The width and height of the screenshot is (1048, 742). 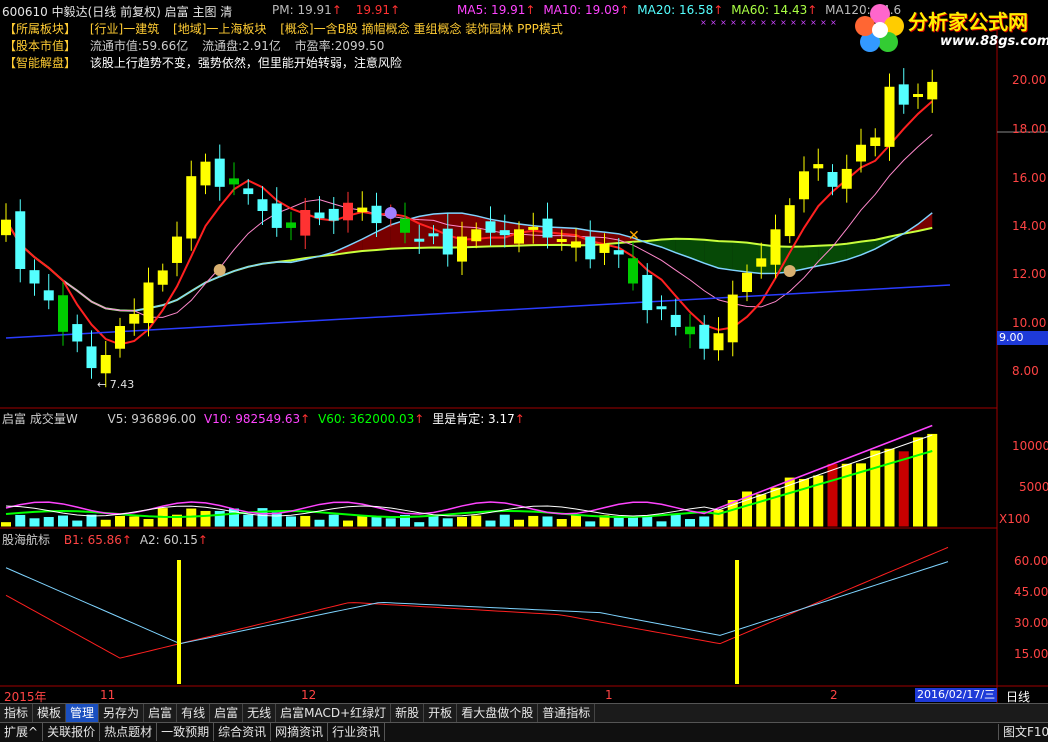 What do you see at coordinates (16, 713) in the screenshot?
I see `toolbar-btn-0: 指标` at bounding box center [16, 713].